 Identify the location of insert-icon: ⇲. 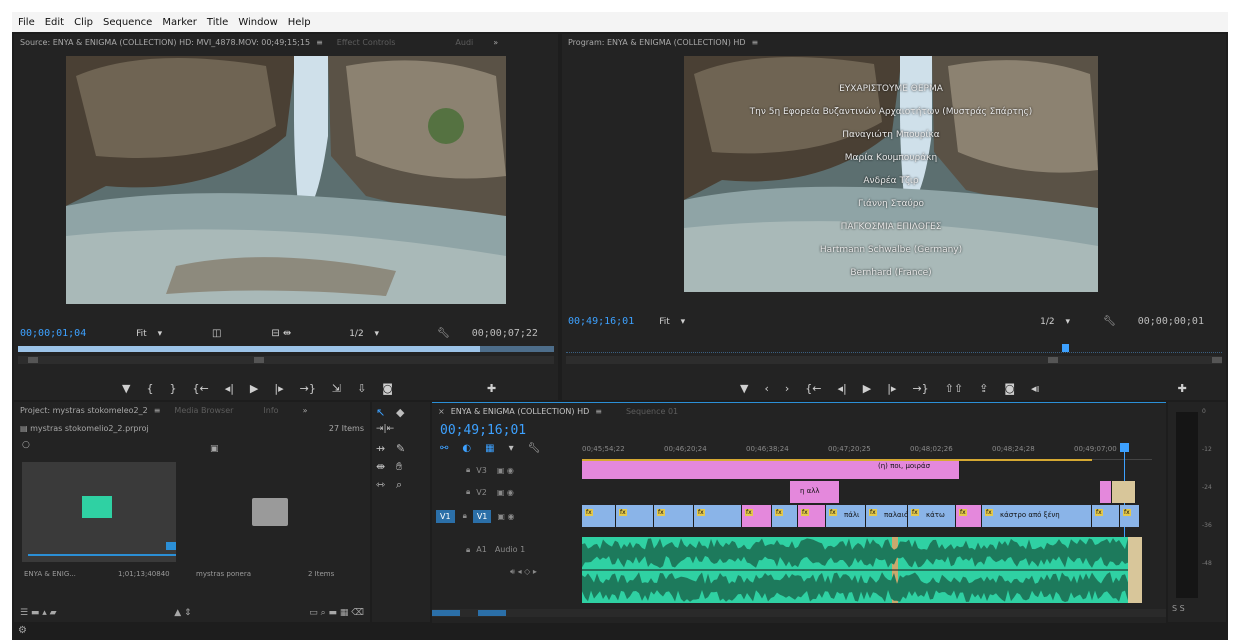
(336, 388).